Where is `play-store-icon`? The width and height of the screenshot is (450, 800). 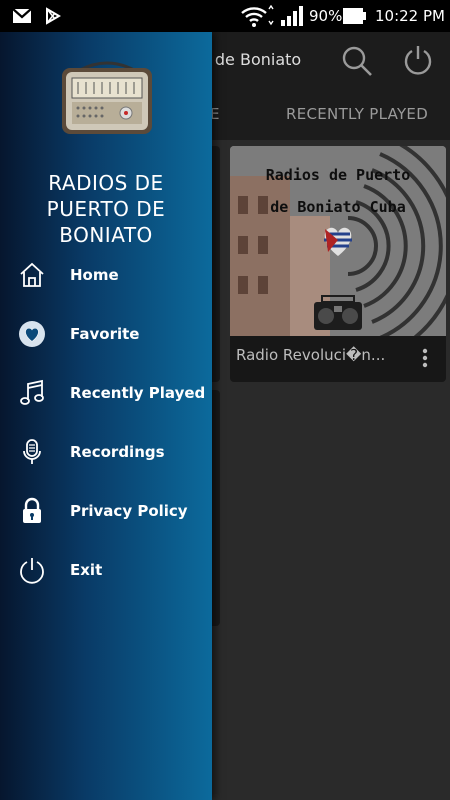
play-store-icon is located at coordinates (53, 16).